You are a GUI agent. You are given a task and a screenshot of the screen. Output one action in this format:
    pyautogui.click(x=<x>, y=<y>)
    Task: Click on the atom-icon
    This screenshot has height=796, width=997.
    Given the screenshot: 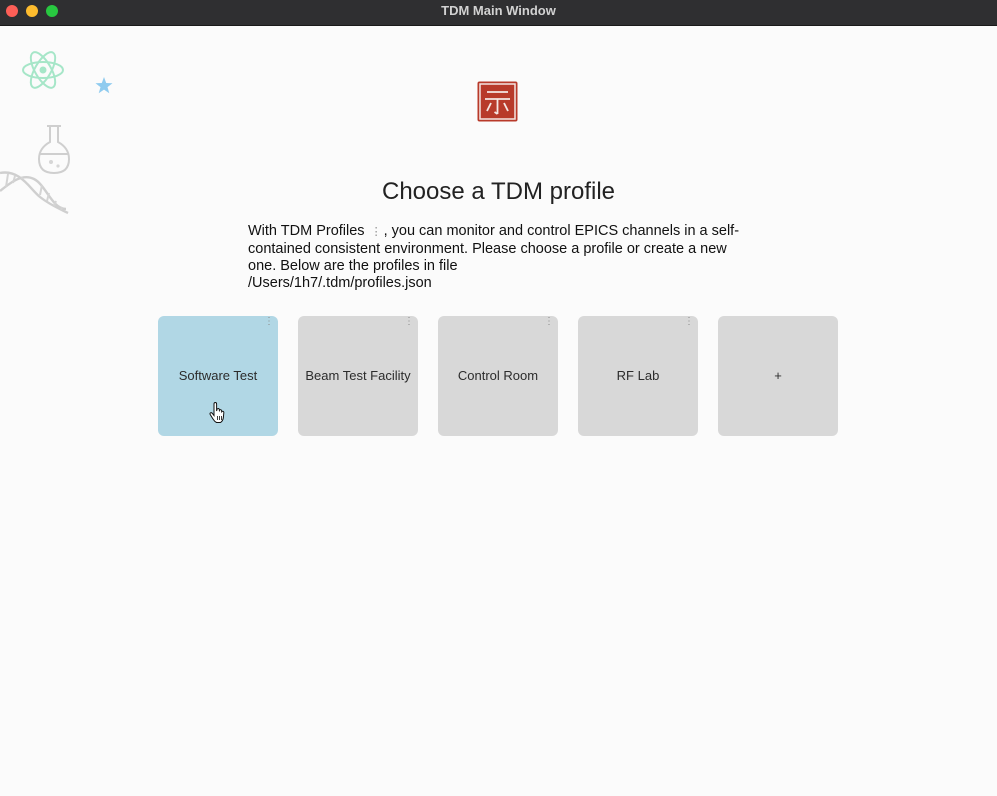 What is the action you would take?
    pyautogui.click(x=43, y=70)
    